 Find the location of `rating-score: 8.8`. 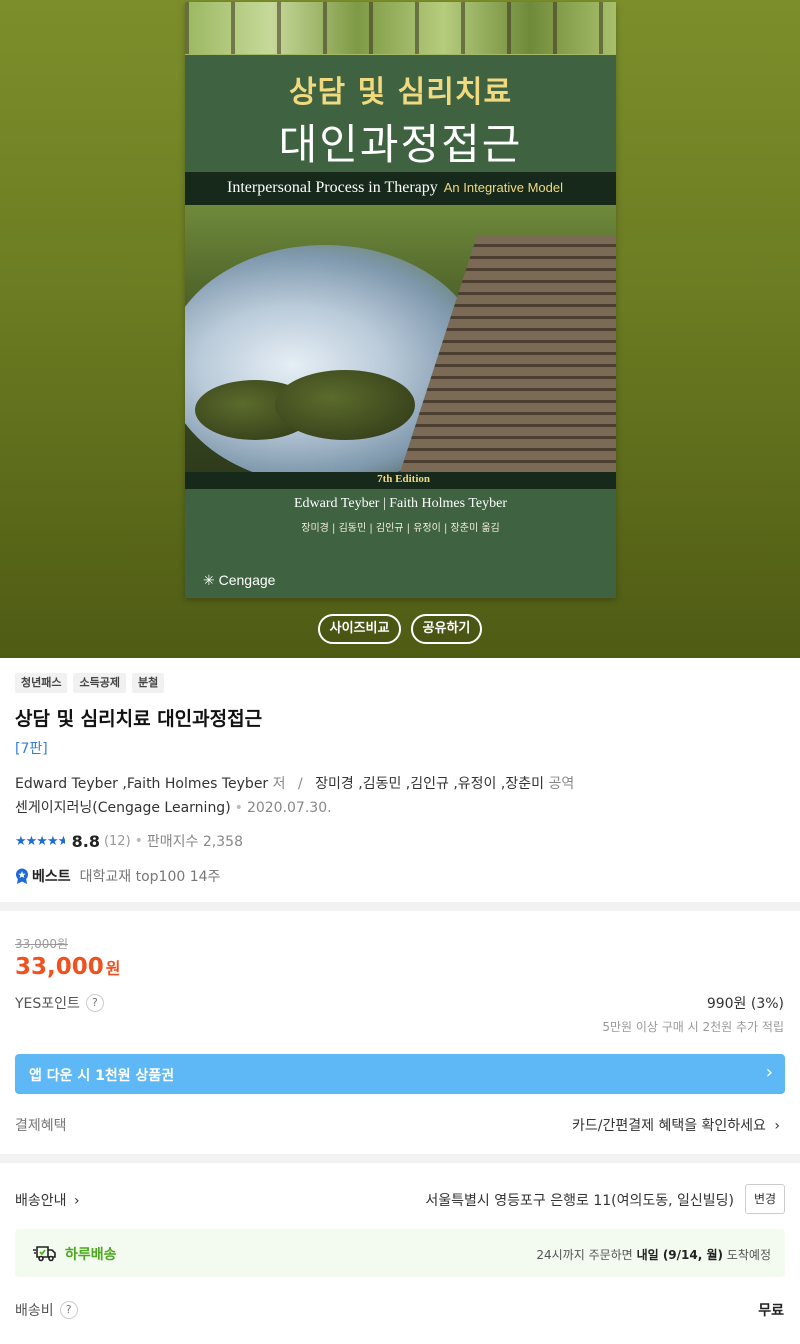

rating-score: 8.8 is located at coordinates (85, 841).